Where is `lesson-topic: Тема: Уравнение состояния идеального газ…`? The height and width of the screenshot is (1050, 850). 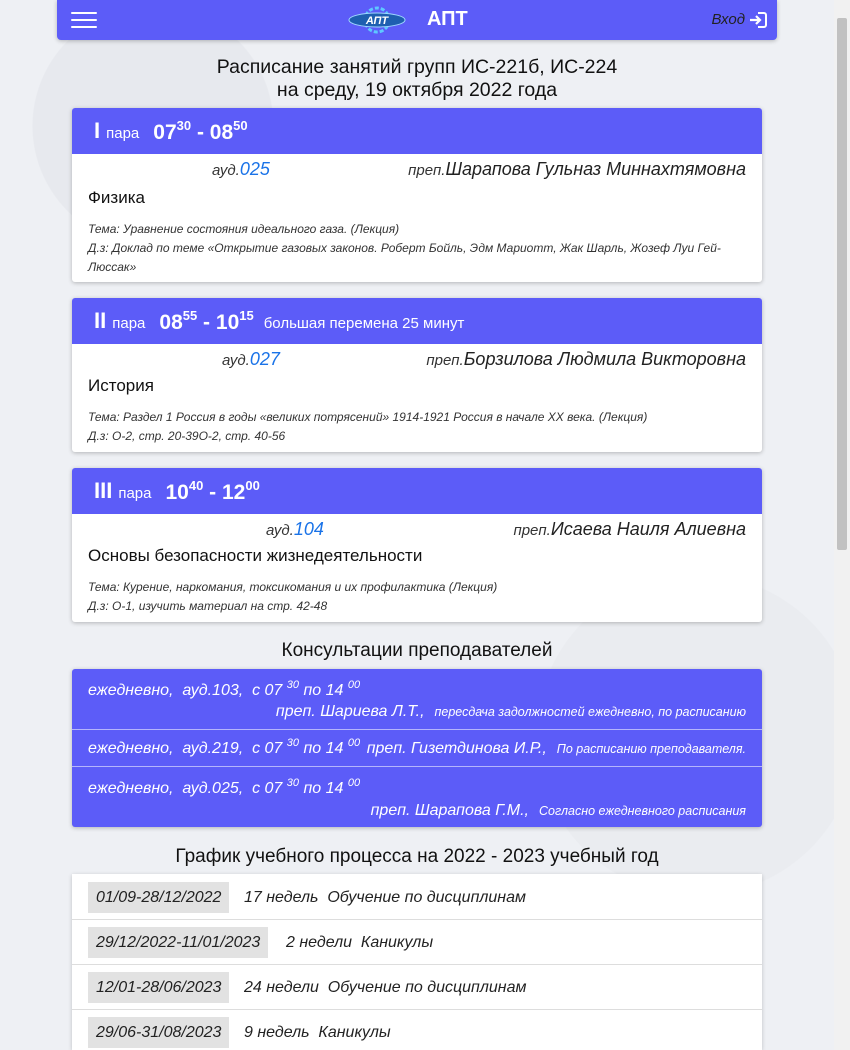
lesson-topic: Тема: Уравнение состояния идеального газ… is located at coordinates (415, 248).